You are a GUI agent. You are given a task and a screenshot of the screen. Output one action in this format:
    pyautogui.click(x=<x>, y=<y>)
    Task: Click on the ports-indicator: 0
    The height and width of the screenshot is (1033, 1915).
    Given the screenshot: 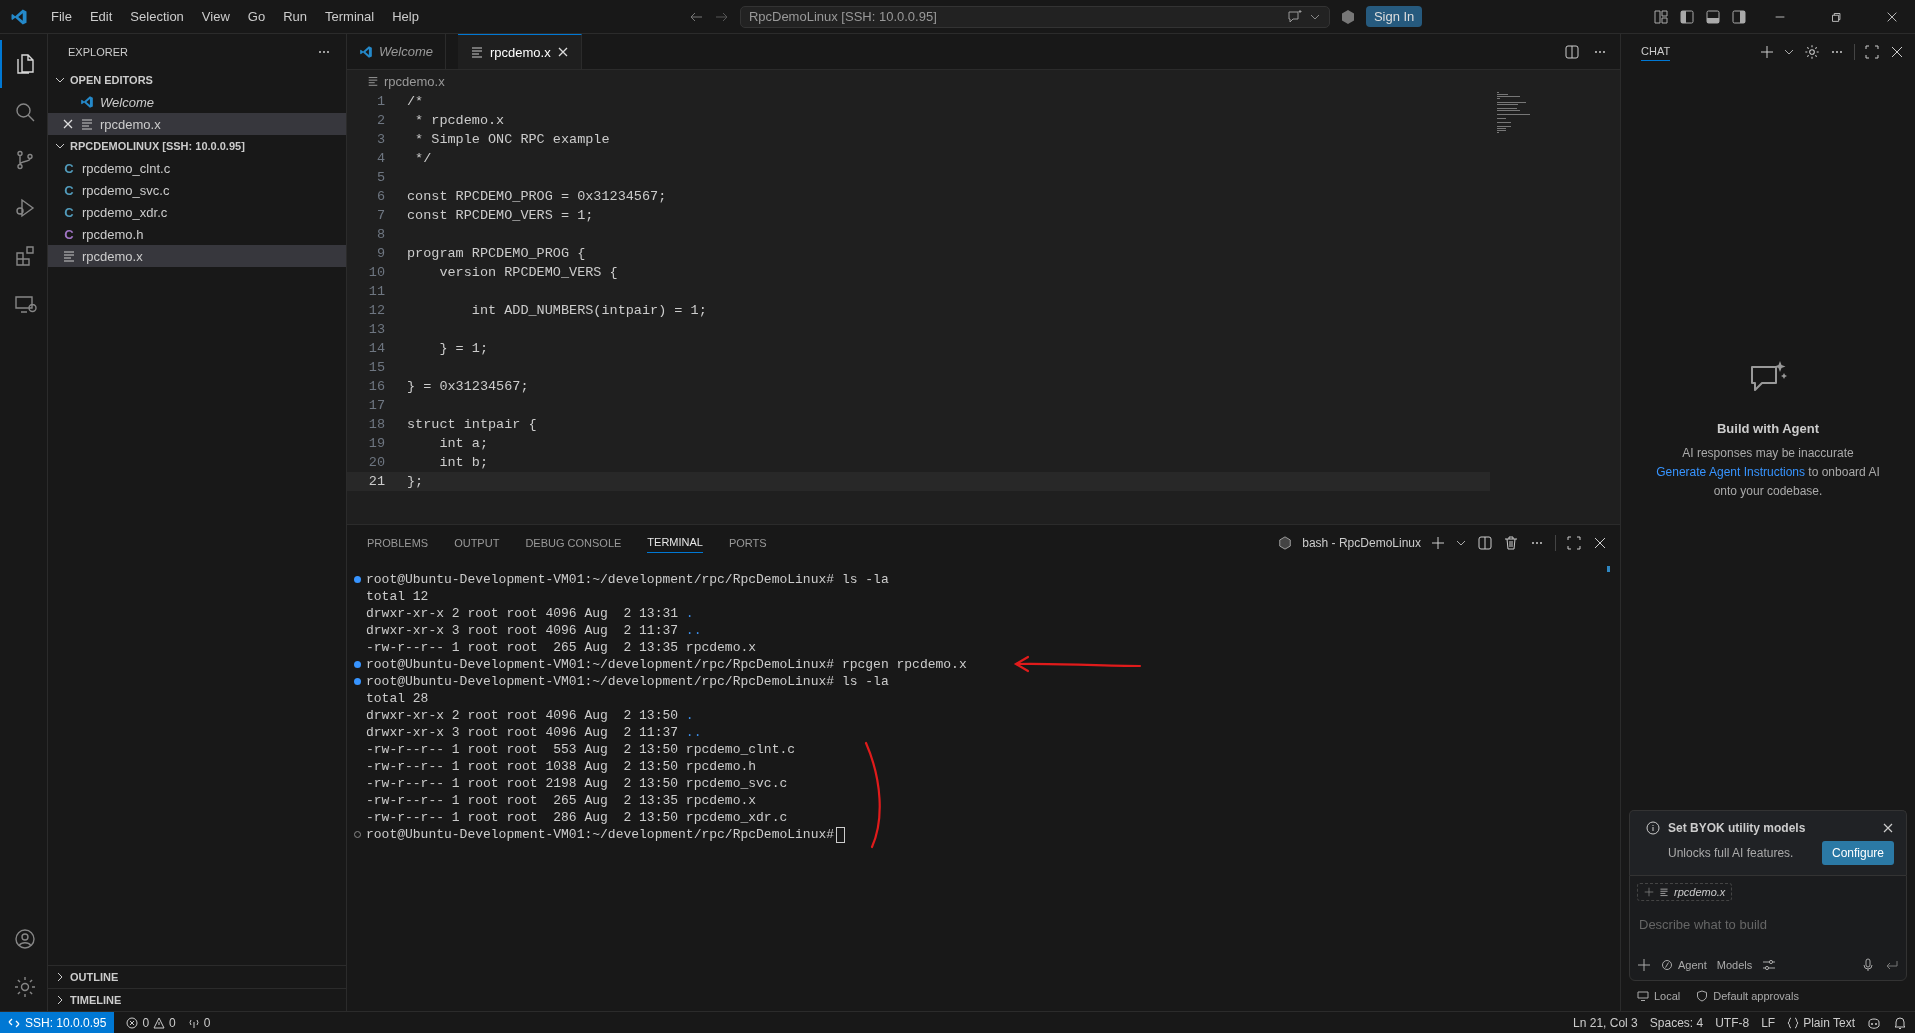 What is the action you would take?
    pyautogui.click(x=199, y=1022)
    